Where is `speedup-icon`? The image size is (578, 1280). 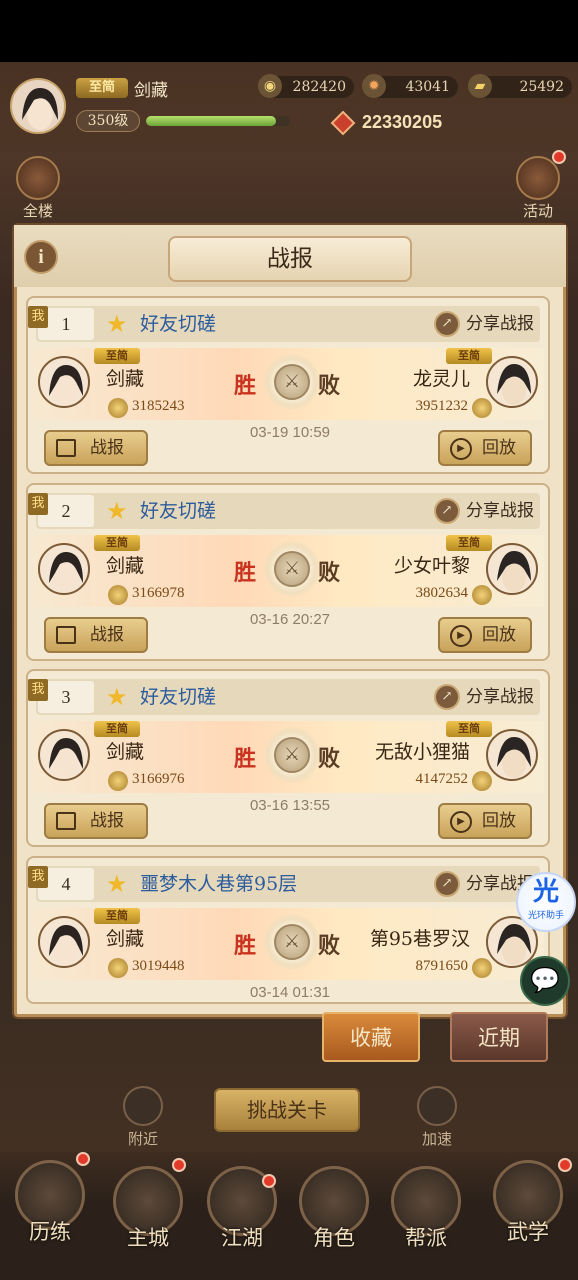
speedup-icon is located at coordinates (437, 1106).